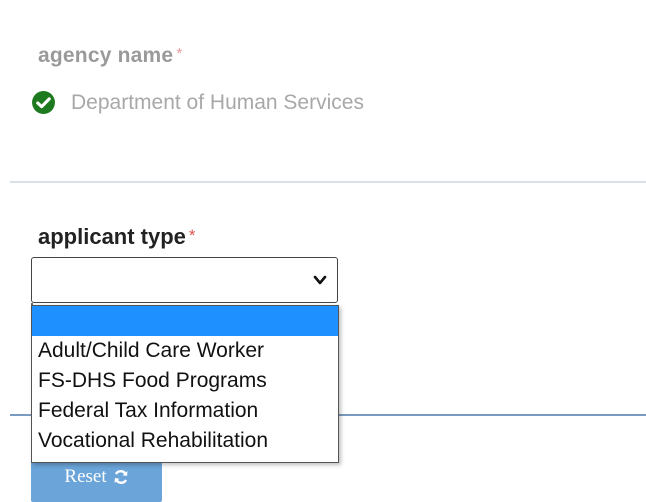  I want to click on applicant-type-label: applicant type *, so click(117, 237).